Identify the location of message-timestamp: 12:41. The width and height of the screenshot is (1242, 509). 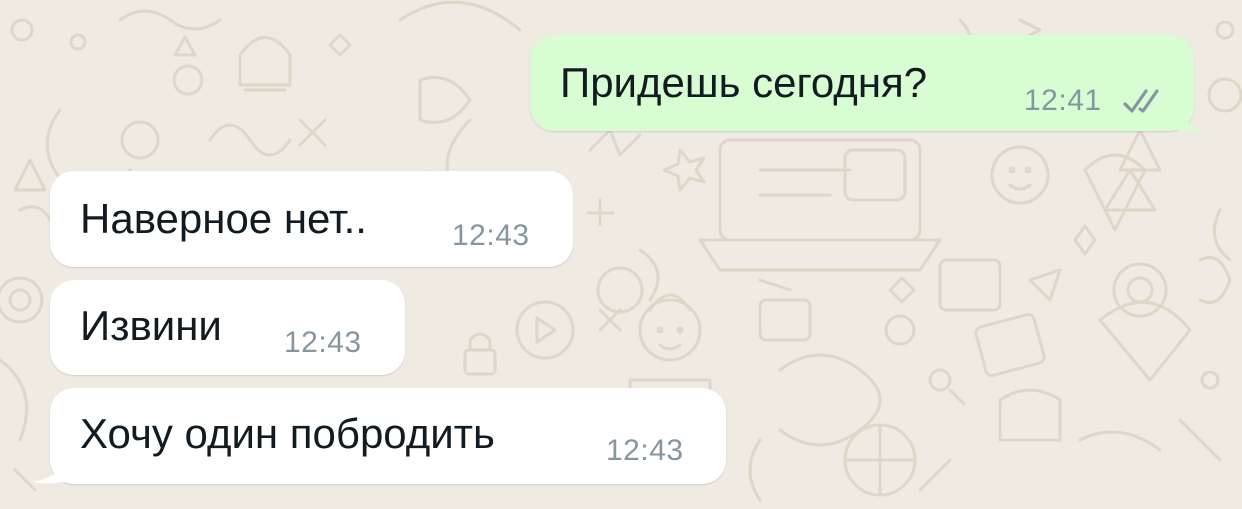
(1063, 100).